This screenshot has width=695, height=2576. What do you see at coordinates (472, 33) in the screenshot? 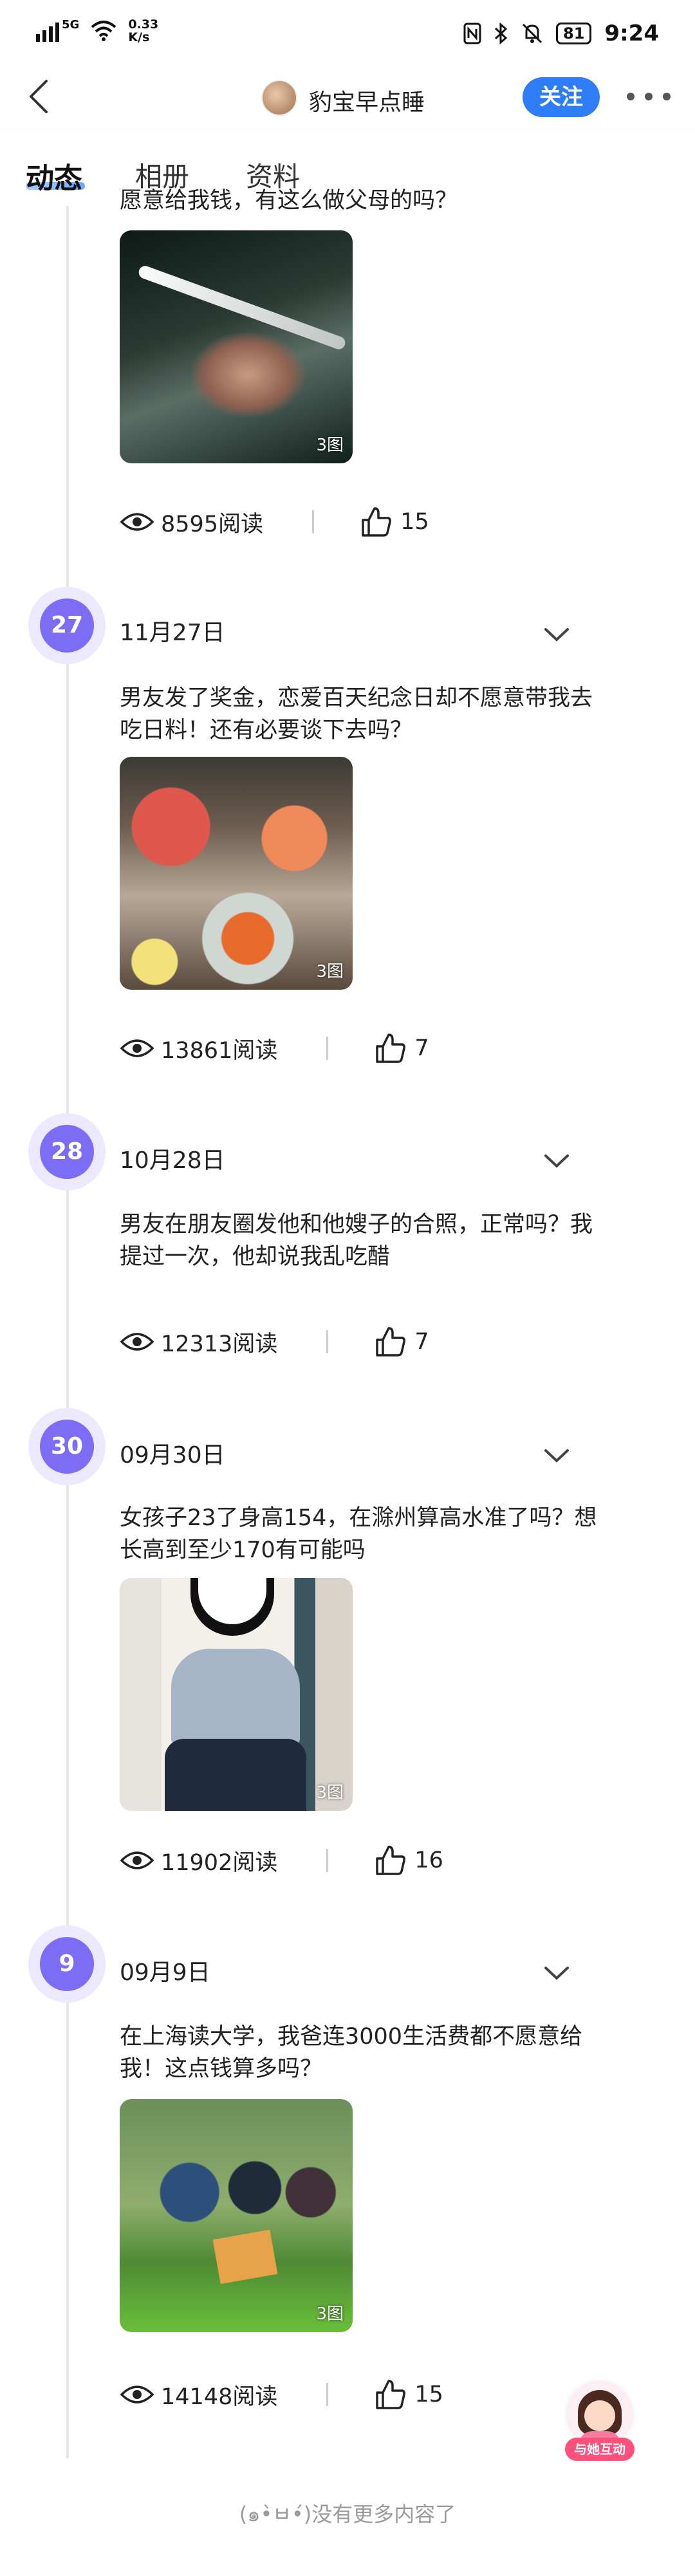
I see `nfc-icon` at bounding box center [472, 33].